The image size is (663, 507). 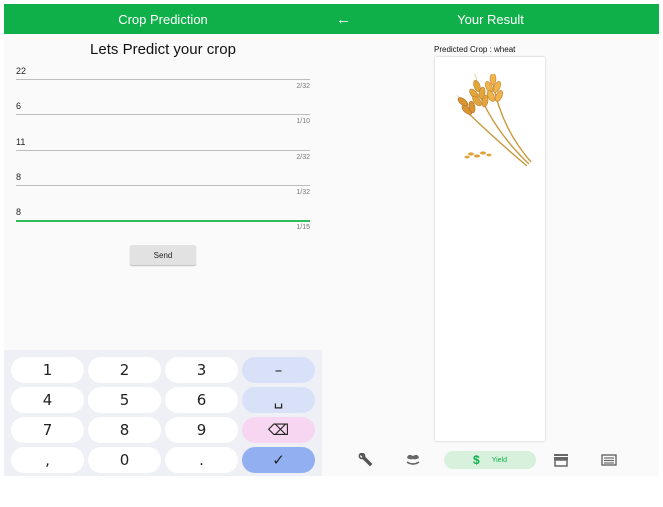 I want to click on nav-yield-label: Yield, so click(x=499, y=460).